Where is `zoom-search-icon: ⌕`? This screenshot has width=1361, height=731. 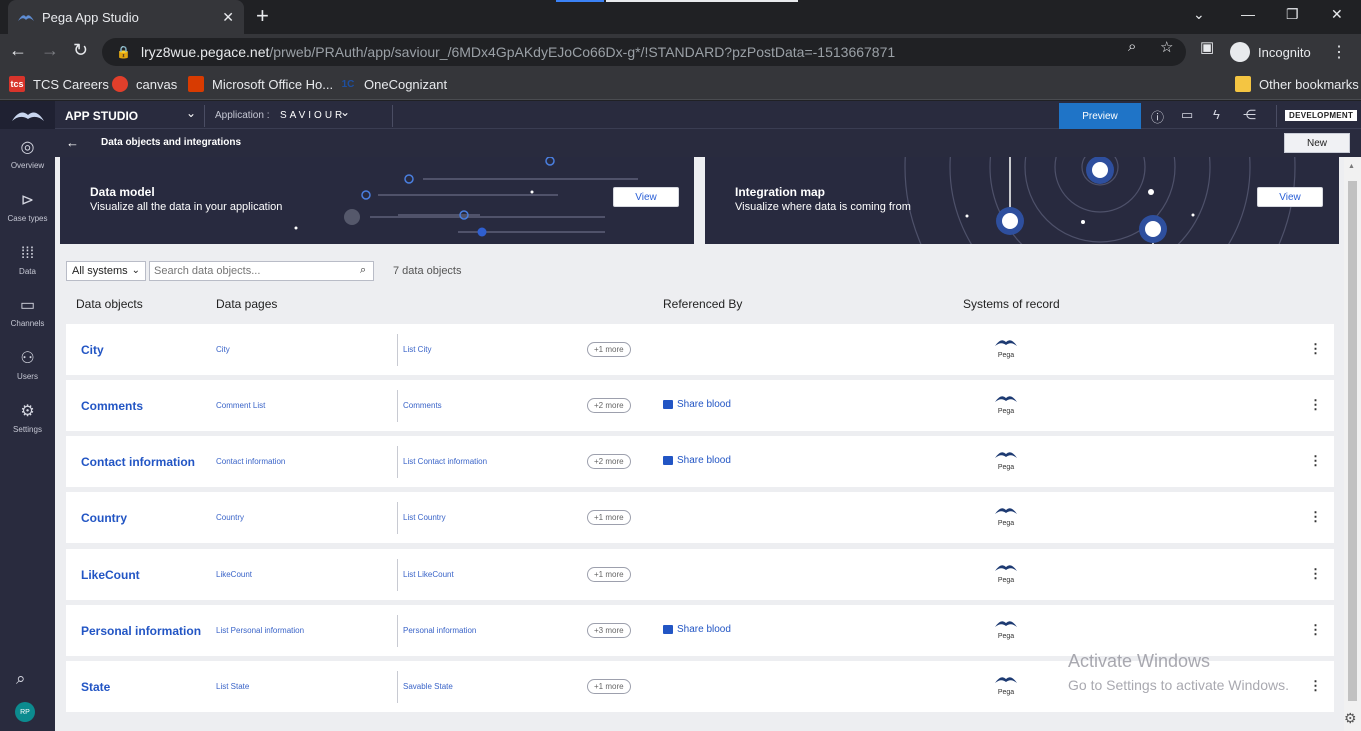
zoom-search-icon: ⌕ is located at coordinates (1132, 46).